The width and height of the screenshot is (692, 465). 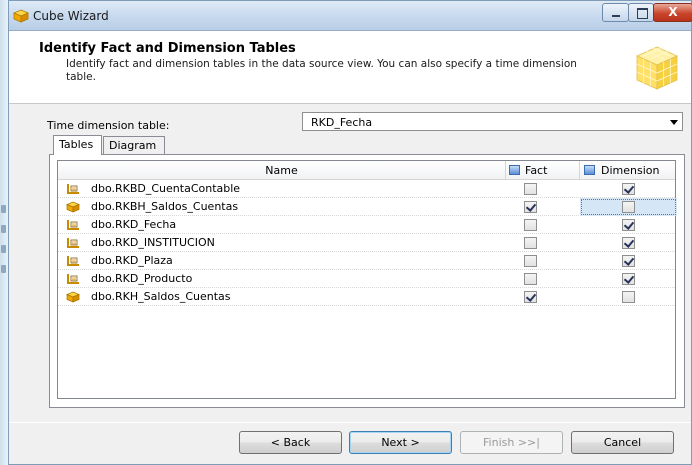 I want to click on tab-diagram: Diagram, so click(x=134, y=145).